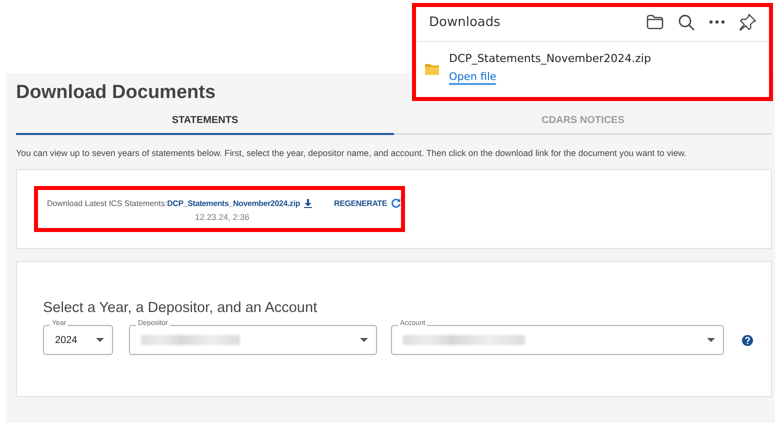  I want to click on help-icon, so click(747, 340).